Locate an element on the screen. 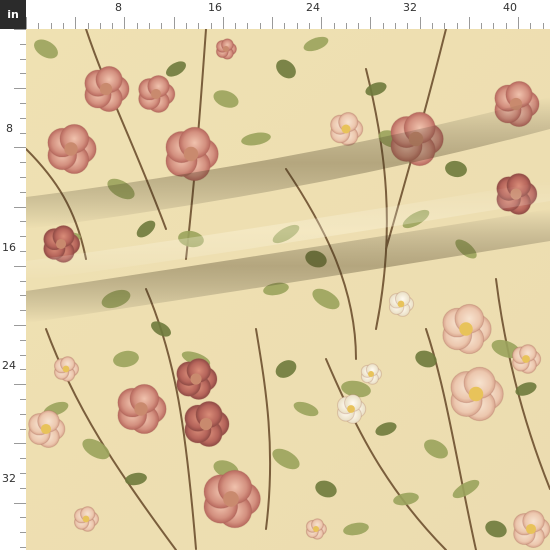  ruler-top-label: 40 is located at coordinates (510, 7).